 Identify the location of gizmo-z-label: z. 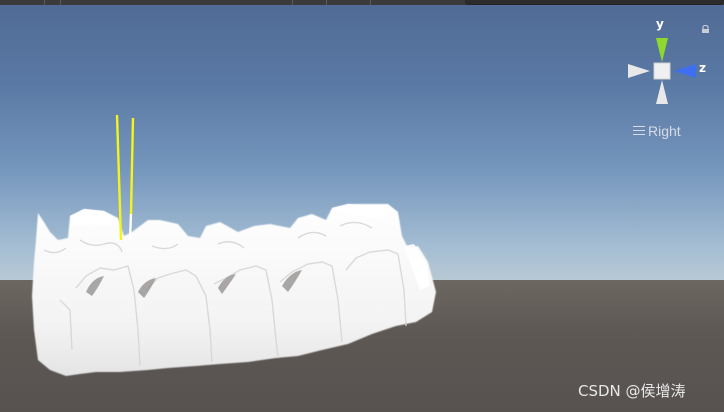
(702, 68).